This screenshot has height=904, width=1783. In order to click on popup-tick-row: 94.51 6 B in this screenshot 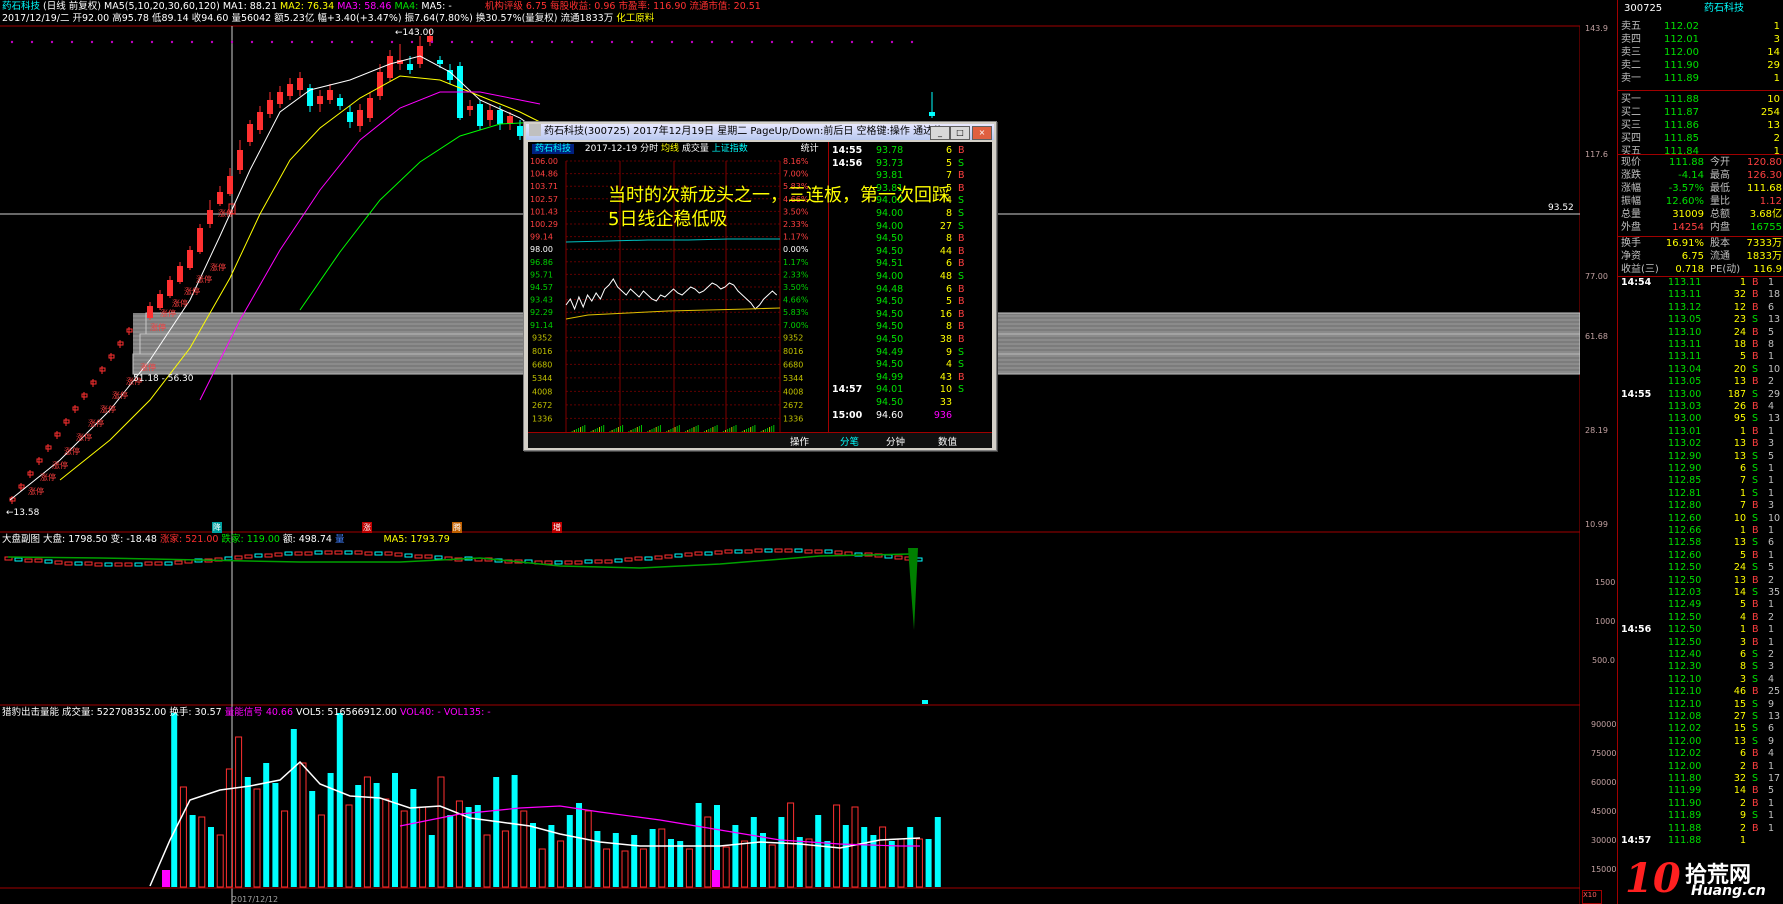, I will do `click(907, 264)`.